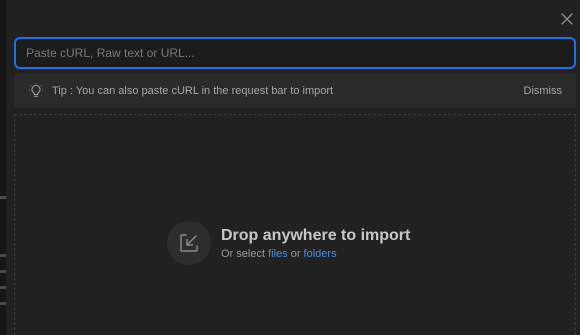 This screenshot has width=580, height=335. I want to click on close-icon, so click(567, 19).